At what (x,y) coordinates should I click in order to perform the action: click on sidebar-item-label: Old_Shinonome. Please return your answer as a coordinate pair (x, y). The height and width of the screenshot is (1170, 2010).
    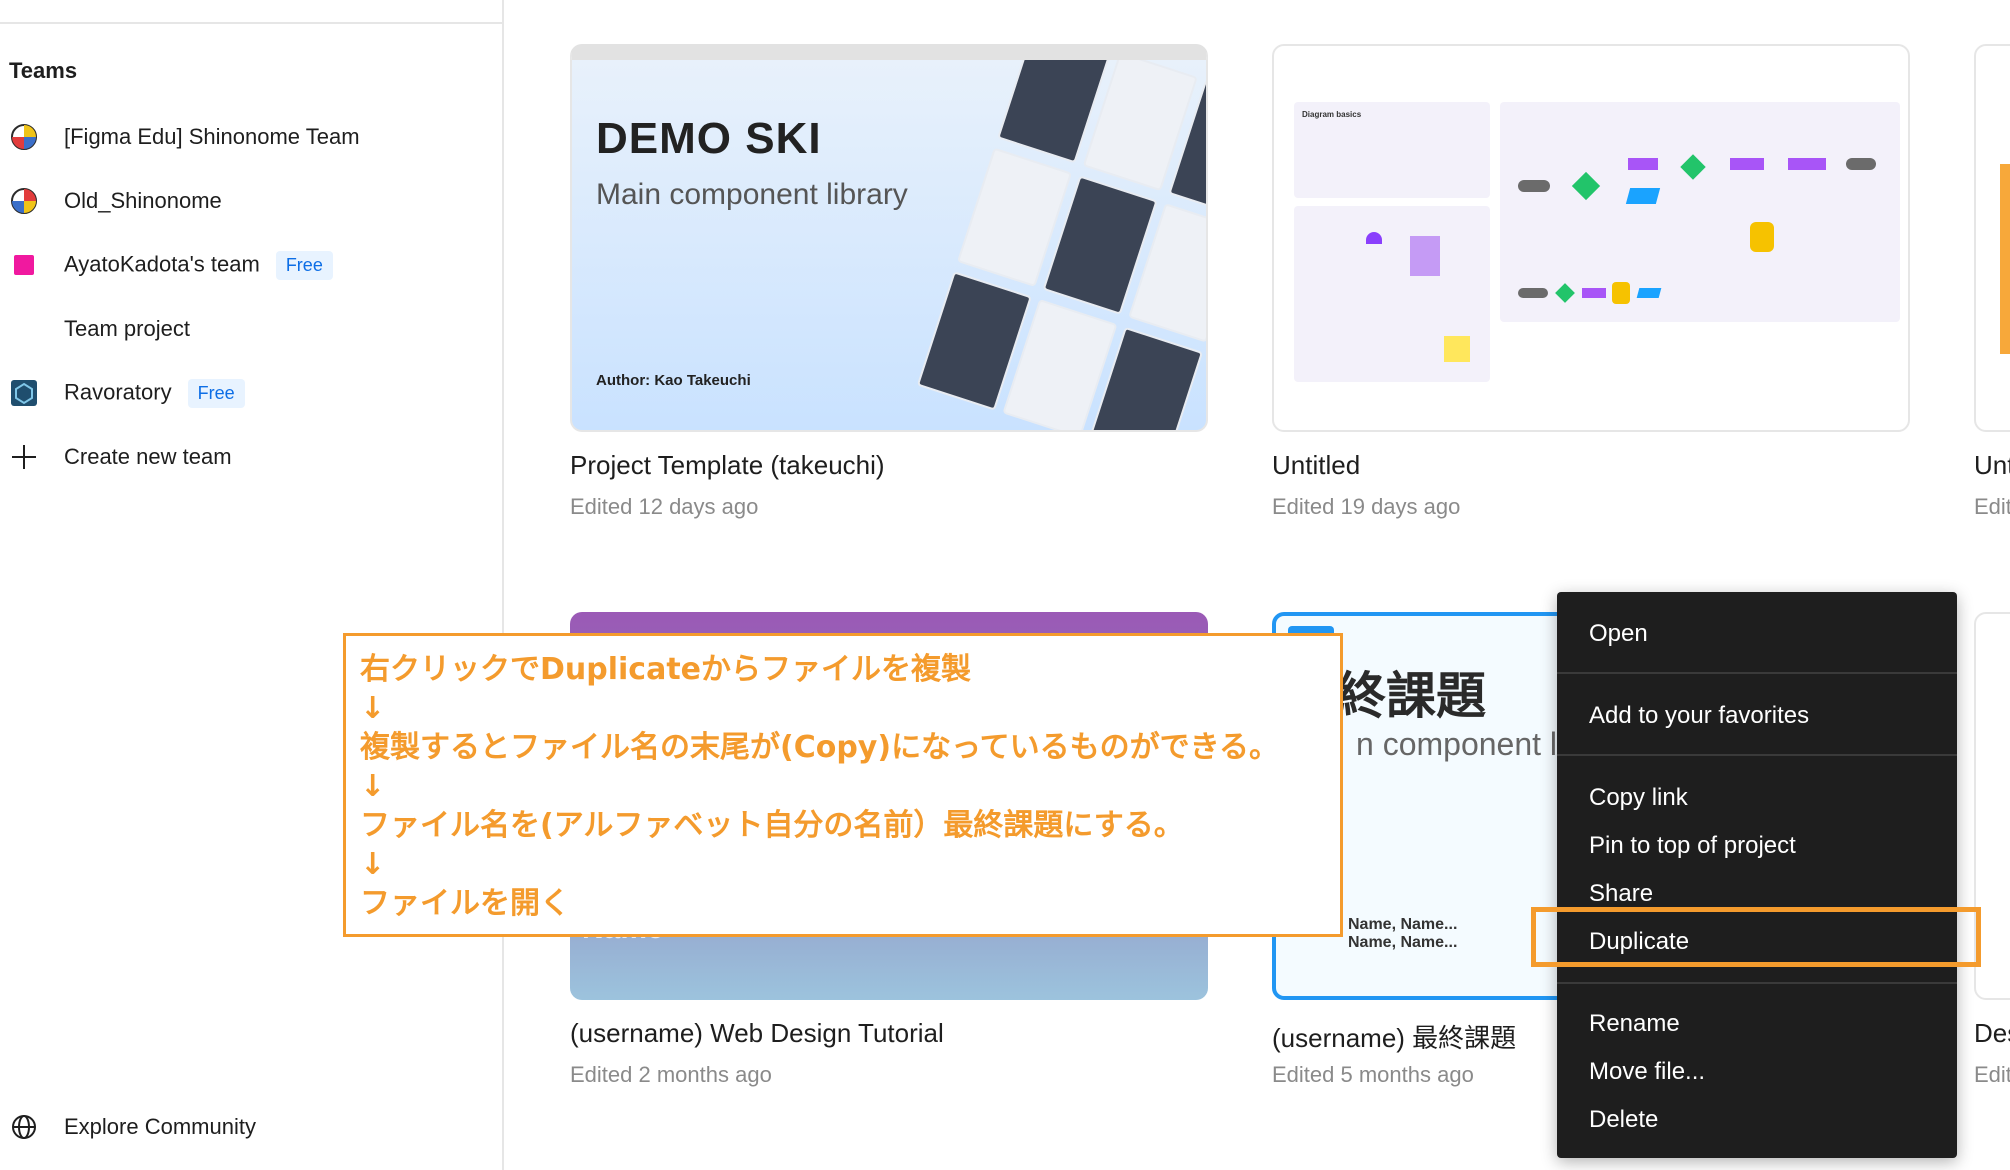
    Looking at the image, I should click on (143, 200).